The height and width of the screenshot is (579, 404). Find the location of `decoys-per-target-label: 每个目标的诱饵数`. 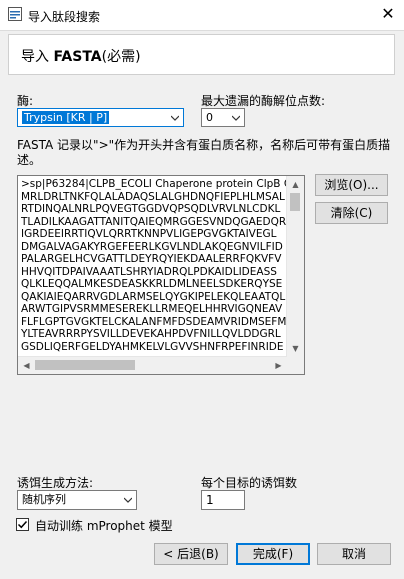

decoys-per-target-label: 每个目标的诱饵数 is located at coordinates (249, 483).